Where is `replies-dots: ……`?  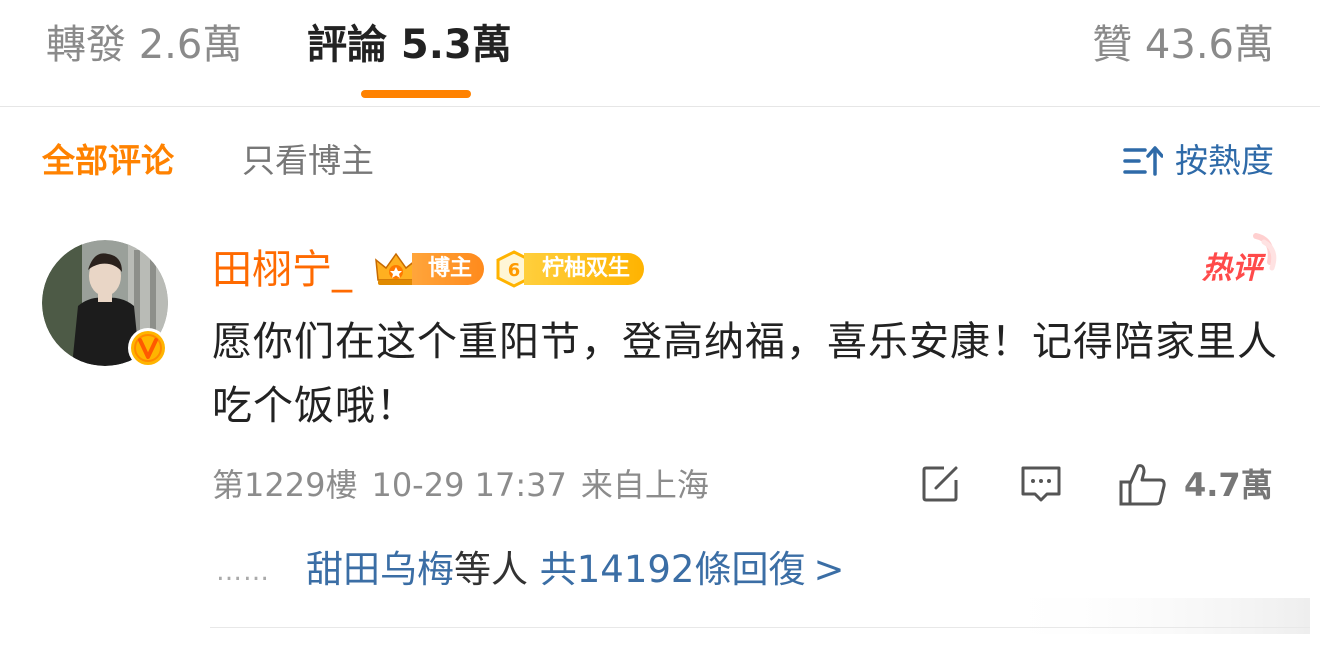 replies-dots: …… is located at coordinates (243, 572).